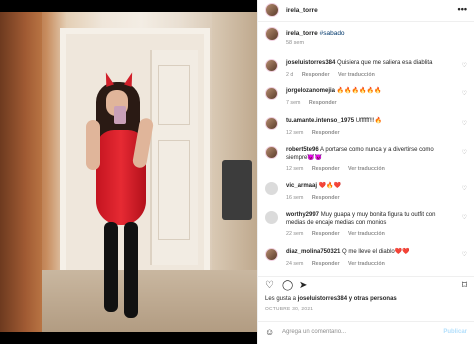 The height and width of the screenshot is (344, 474). Describe the element at coordinates (281, 299) in the screenshot. I see `likes-prefix: Les gusta a` at that location.